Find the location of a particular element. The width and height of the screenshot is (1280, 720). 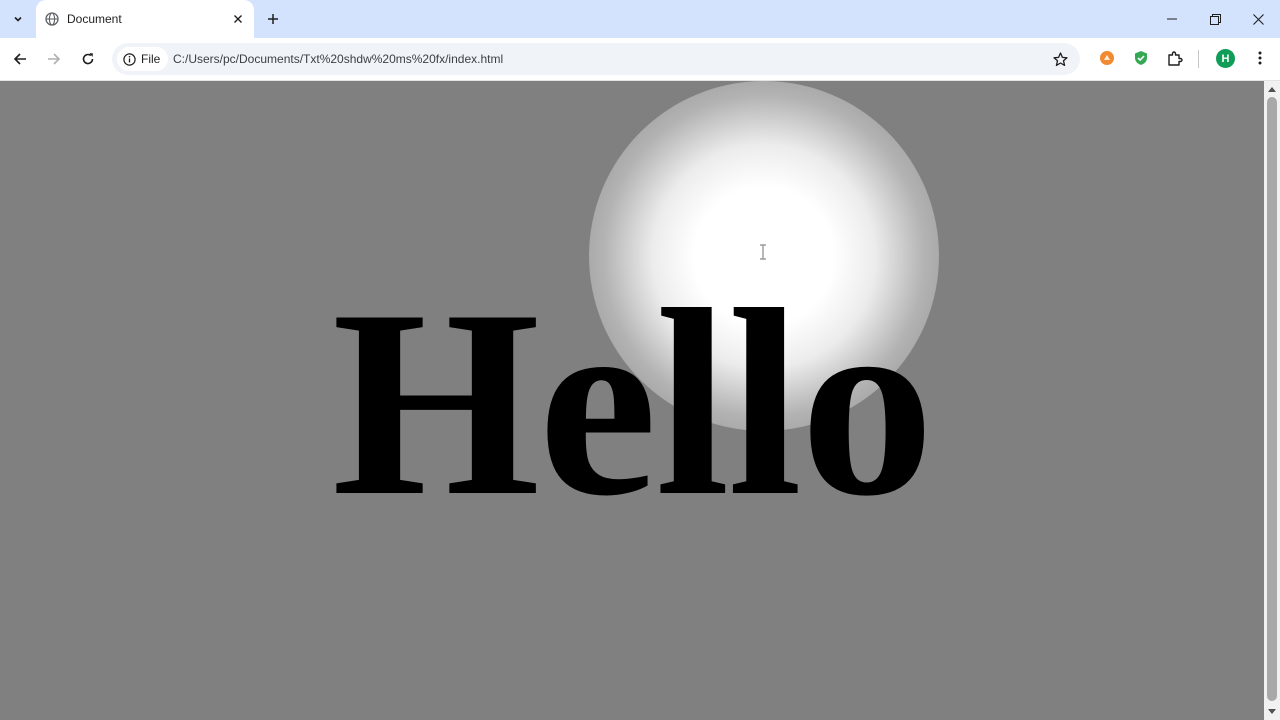

new-tab-button is located at coordinates (273, 19).